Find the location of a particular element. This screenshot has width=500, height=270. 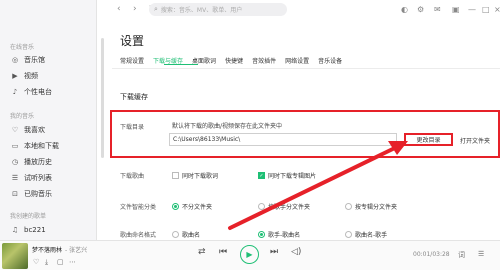

sidebar-item-label: 播放历史 is located at coordinates (38, 162).